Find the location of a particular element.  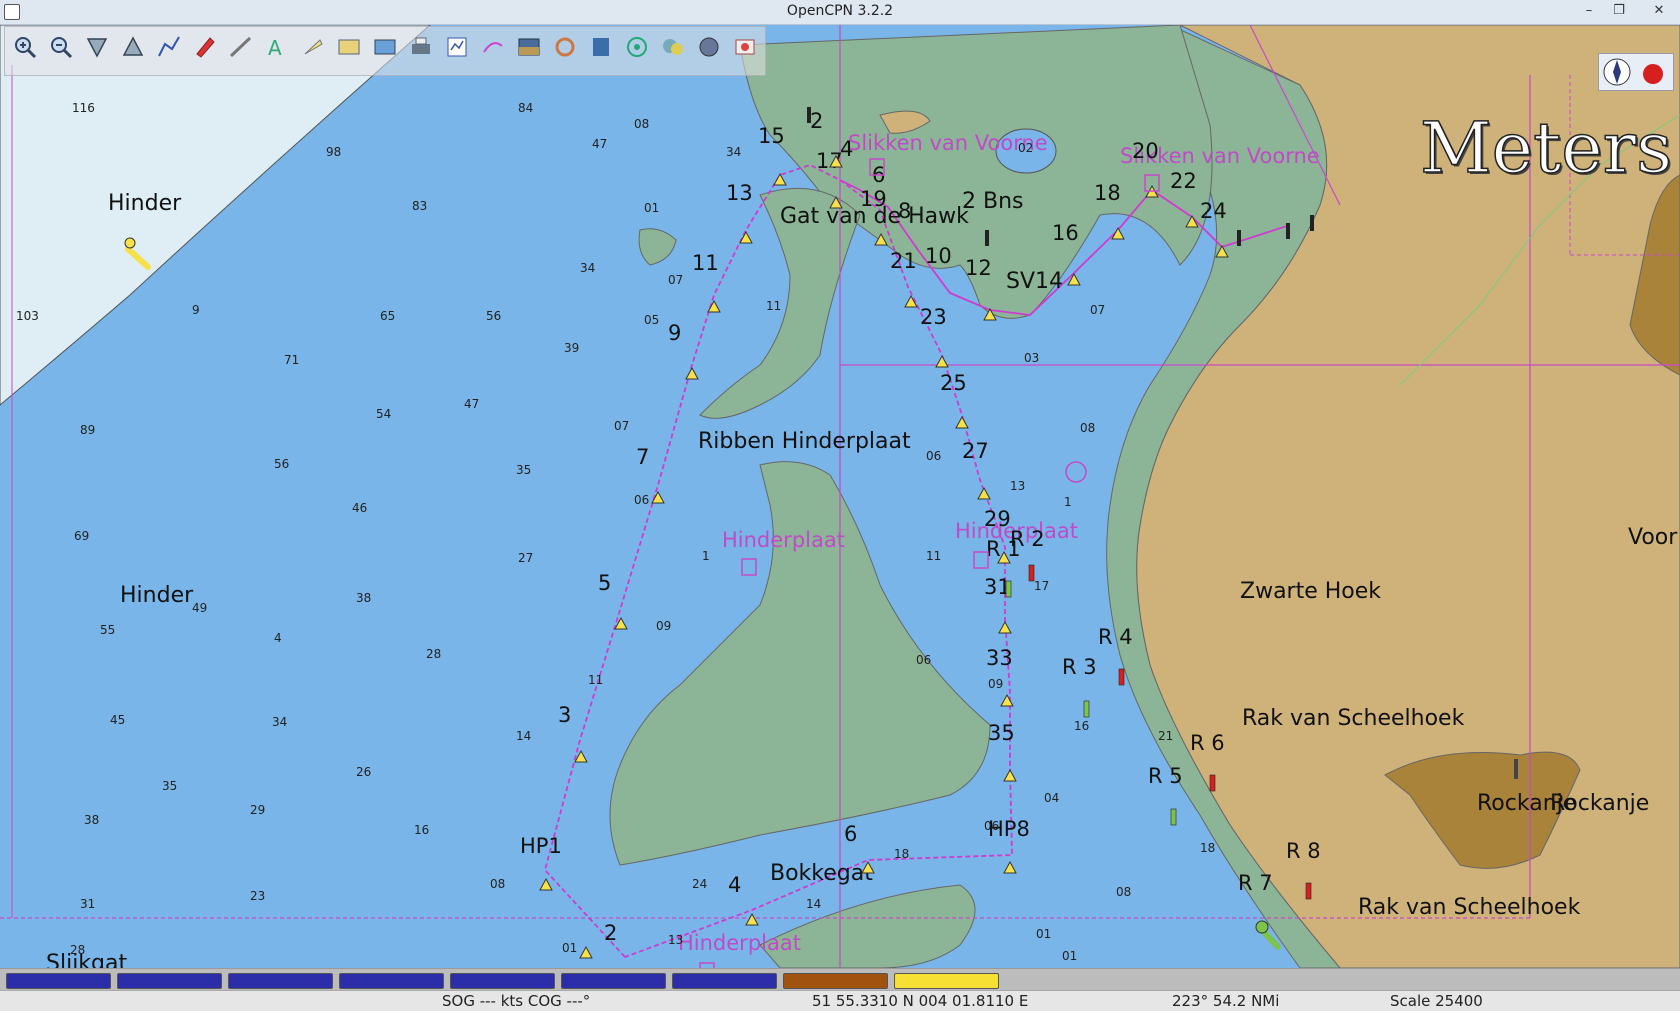

target-button is located at coordinates (637, 47).